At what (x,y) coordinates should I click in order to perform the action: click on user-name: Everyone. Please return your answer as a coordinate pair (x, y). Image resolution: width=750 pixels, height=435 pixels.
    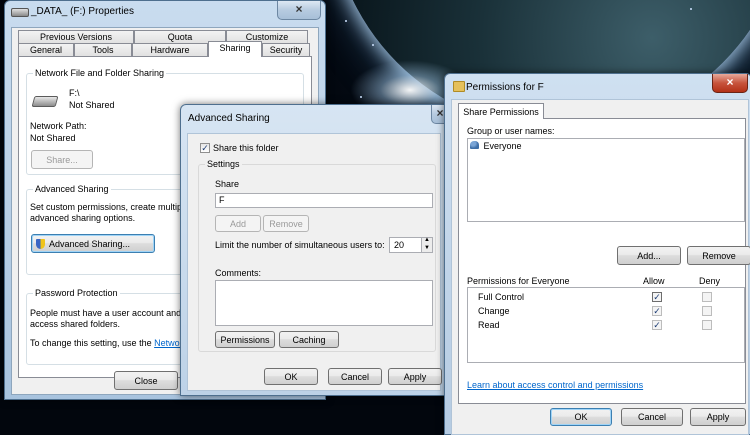
    Looking at the image, I should click on (502, 146).